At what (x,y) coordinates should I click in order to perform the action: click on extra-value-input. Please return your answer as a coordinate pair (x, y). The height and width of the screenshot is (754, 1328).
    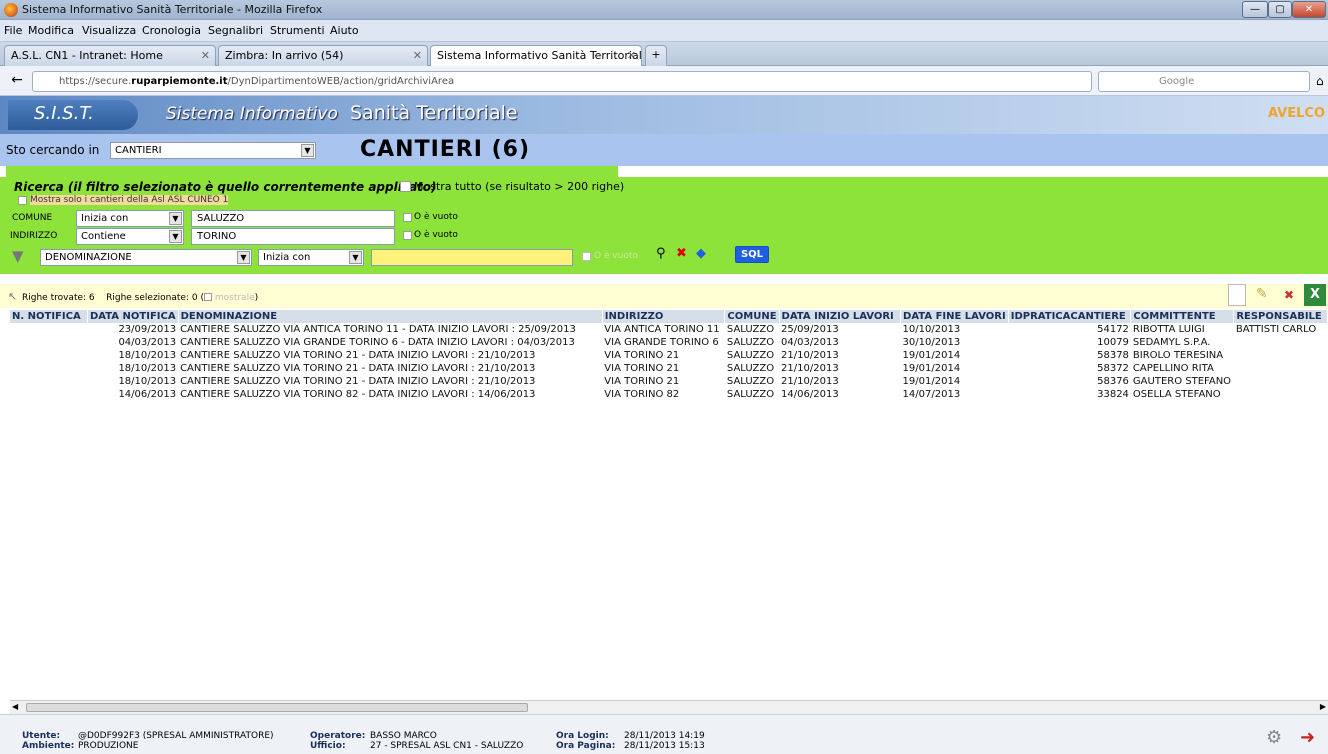
    Looking at the image, I should click on (472, 257).